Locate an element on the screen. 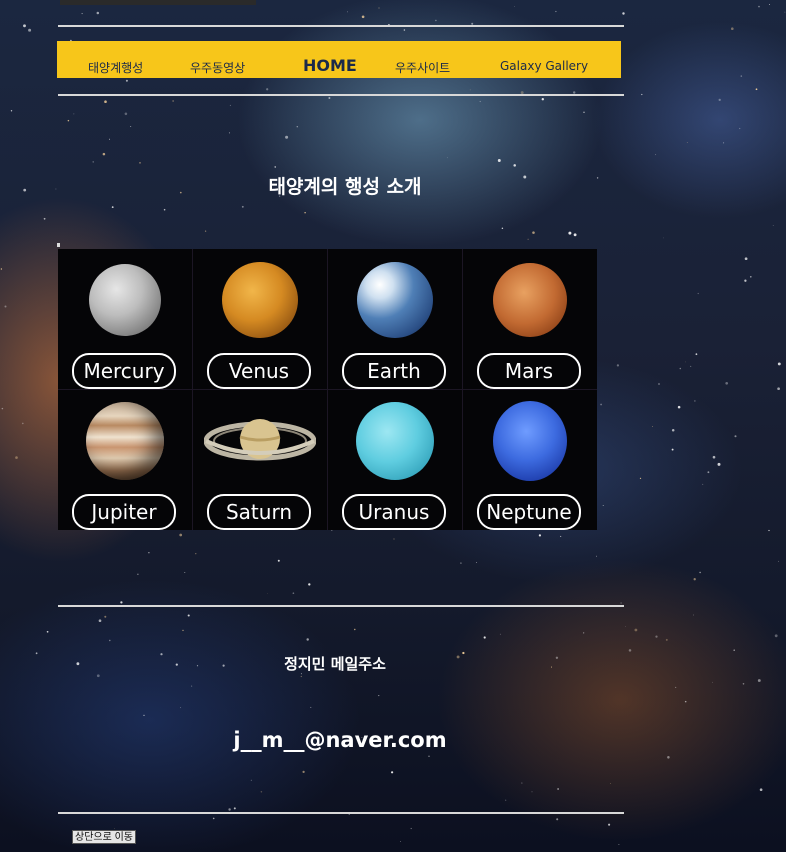 The image size is (786, 852). nav-link-galaxy-gallery: Galaxy Gallery is located at coordinates (544, 66).